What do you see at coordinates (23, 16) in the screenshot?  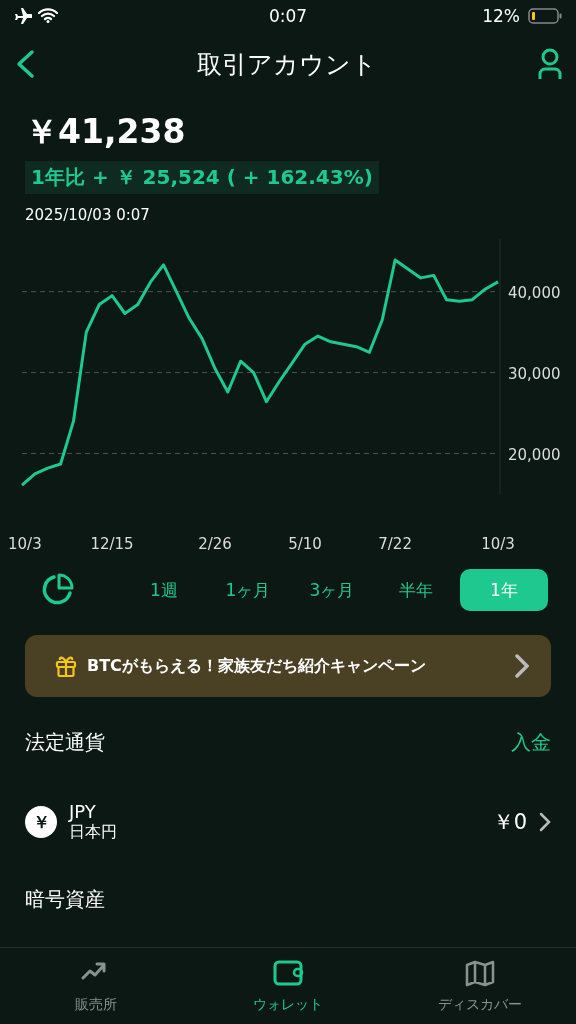 I see `airplane-icon` at bounding box center [23, 16].